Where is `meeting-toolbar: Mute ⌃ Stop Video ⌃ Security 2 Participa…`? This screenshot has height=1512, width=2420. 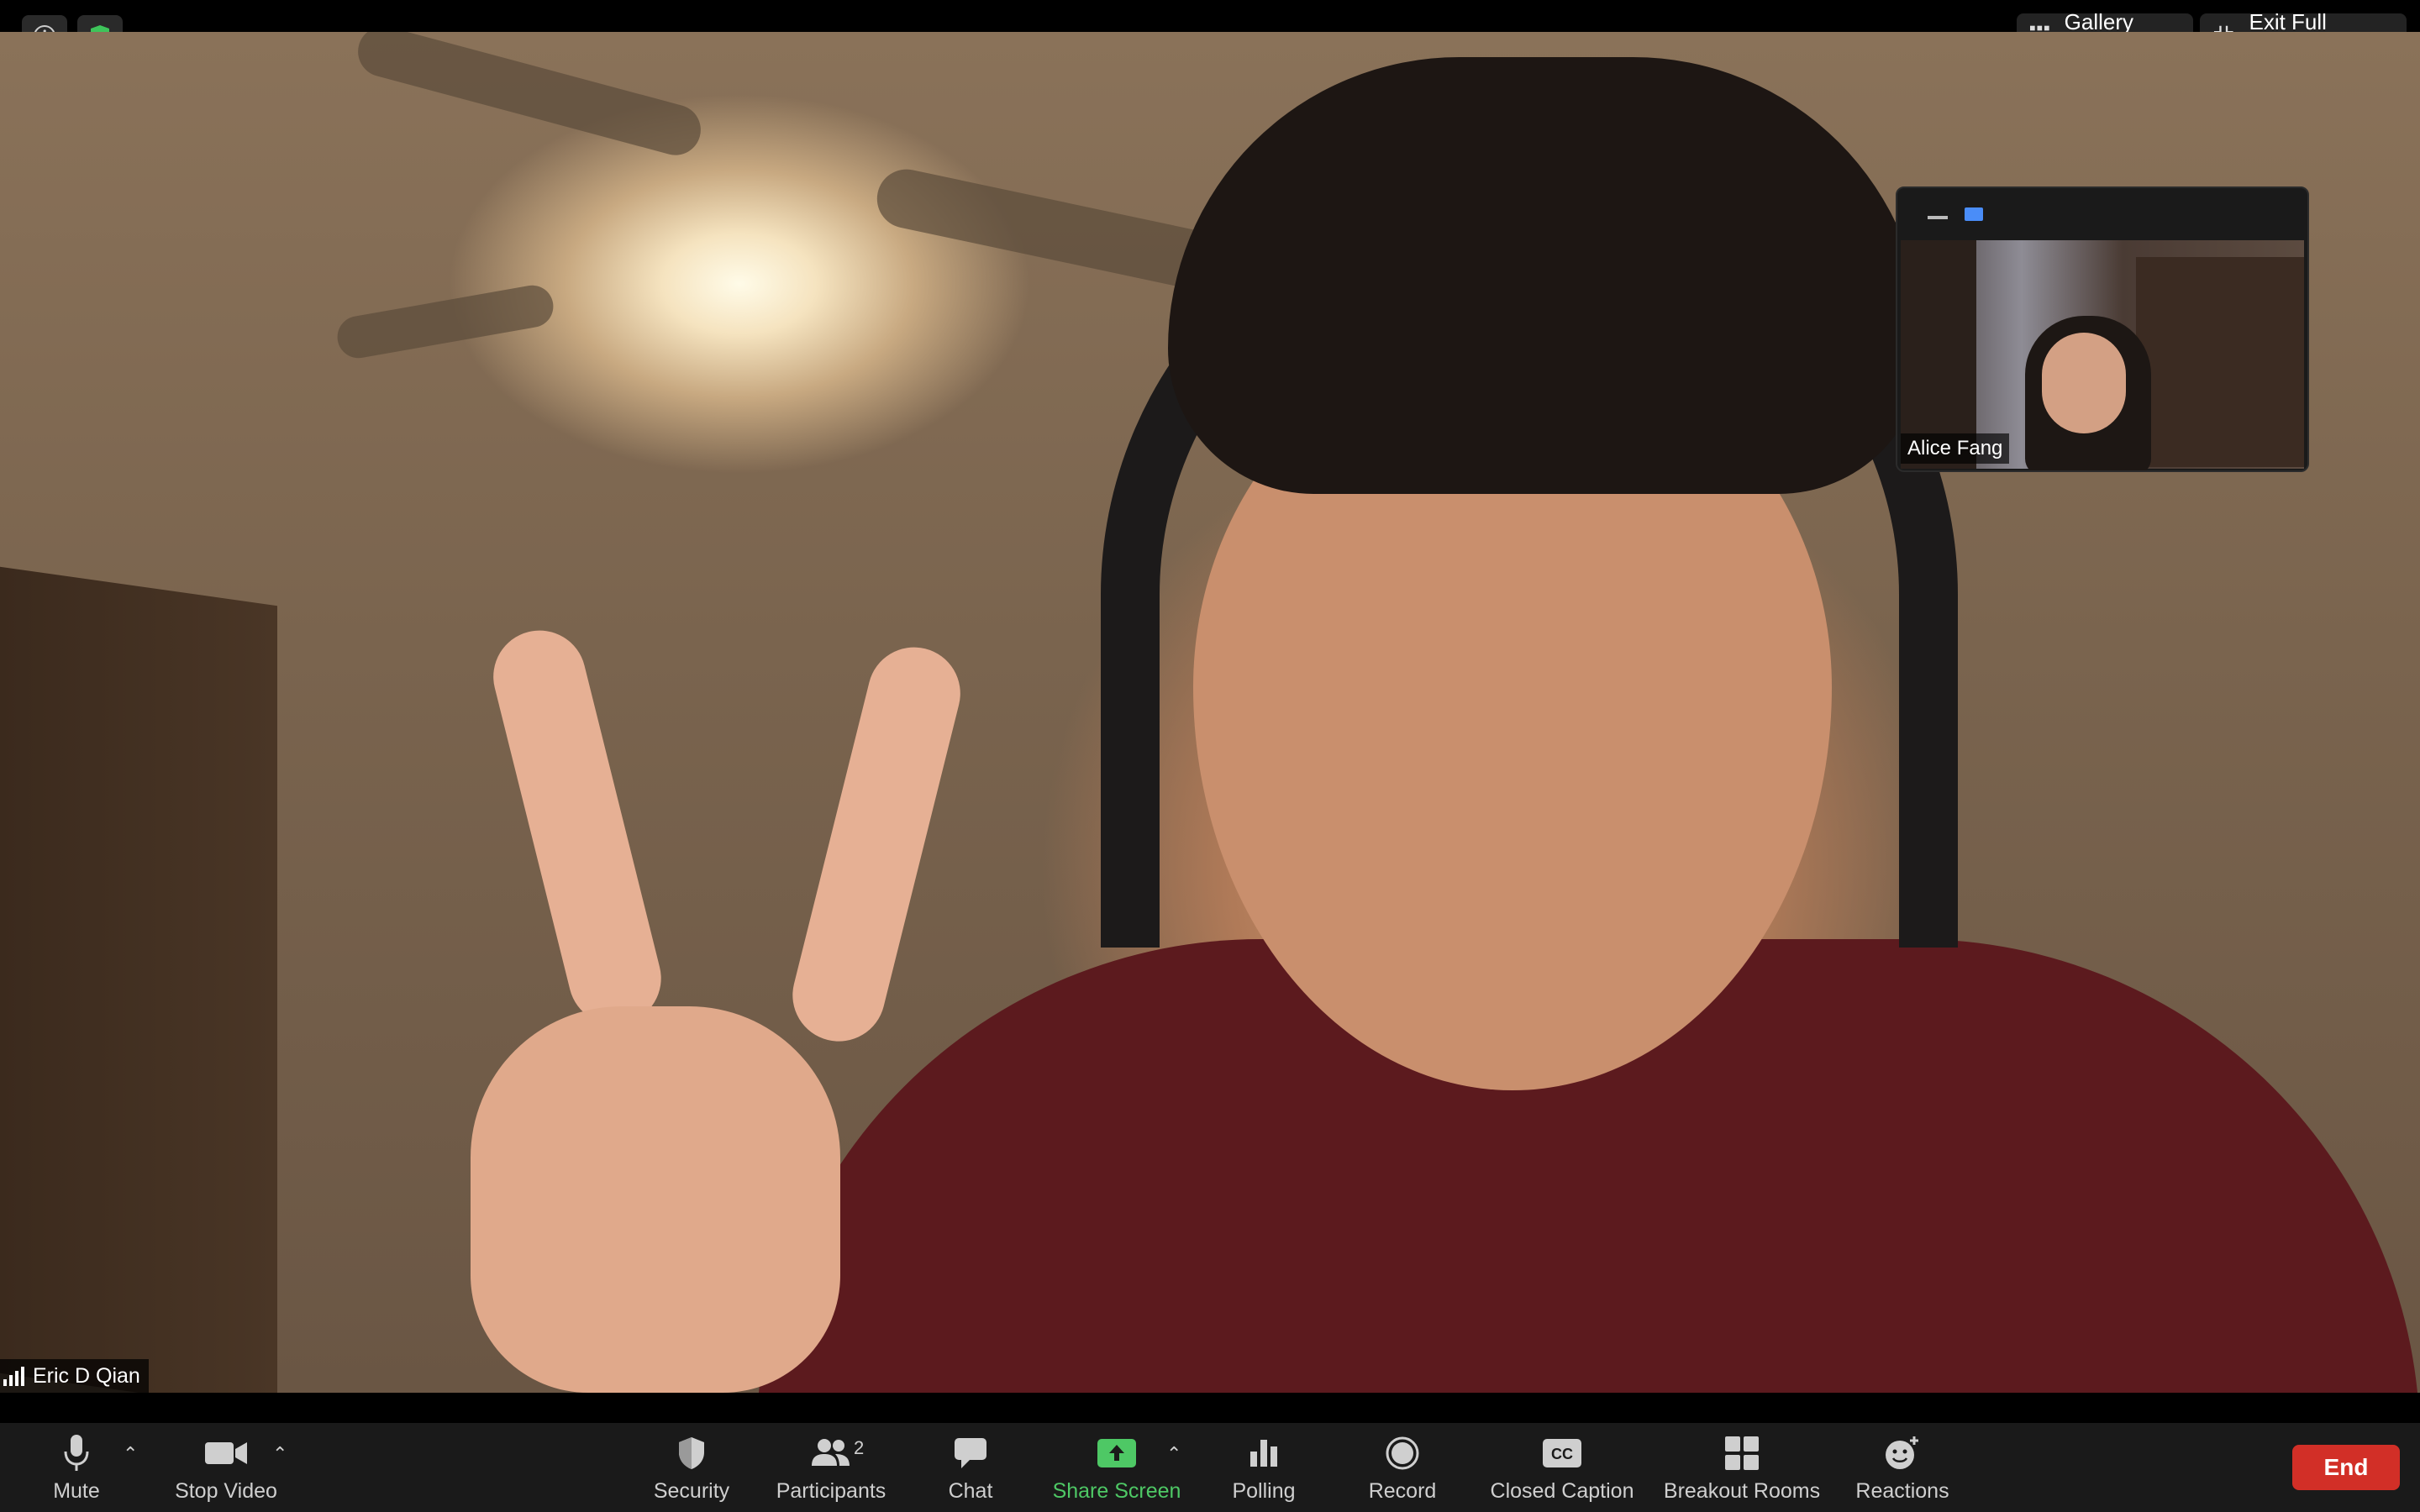 meeting-toolbar: Mute ⌃ Stop Video ⌃ Security 2 Participa… is located at coordinates (1210, 1467).